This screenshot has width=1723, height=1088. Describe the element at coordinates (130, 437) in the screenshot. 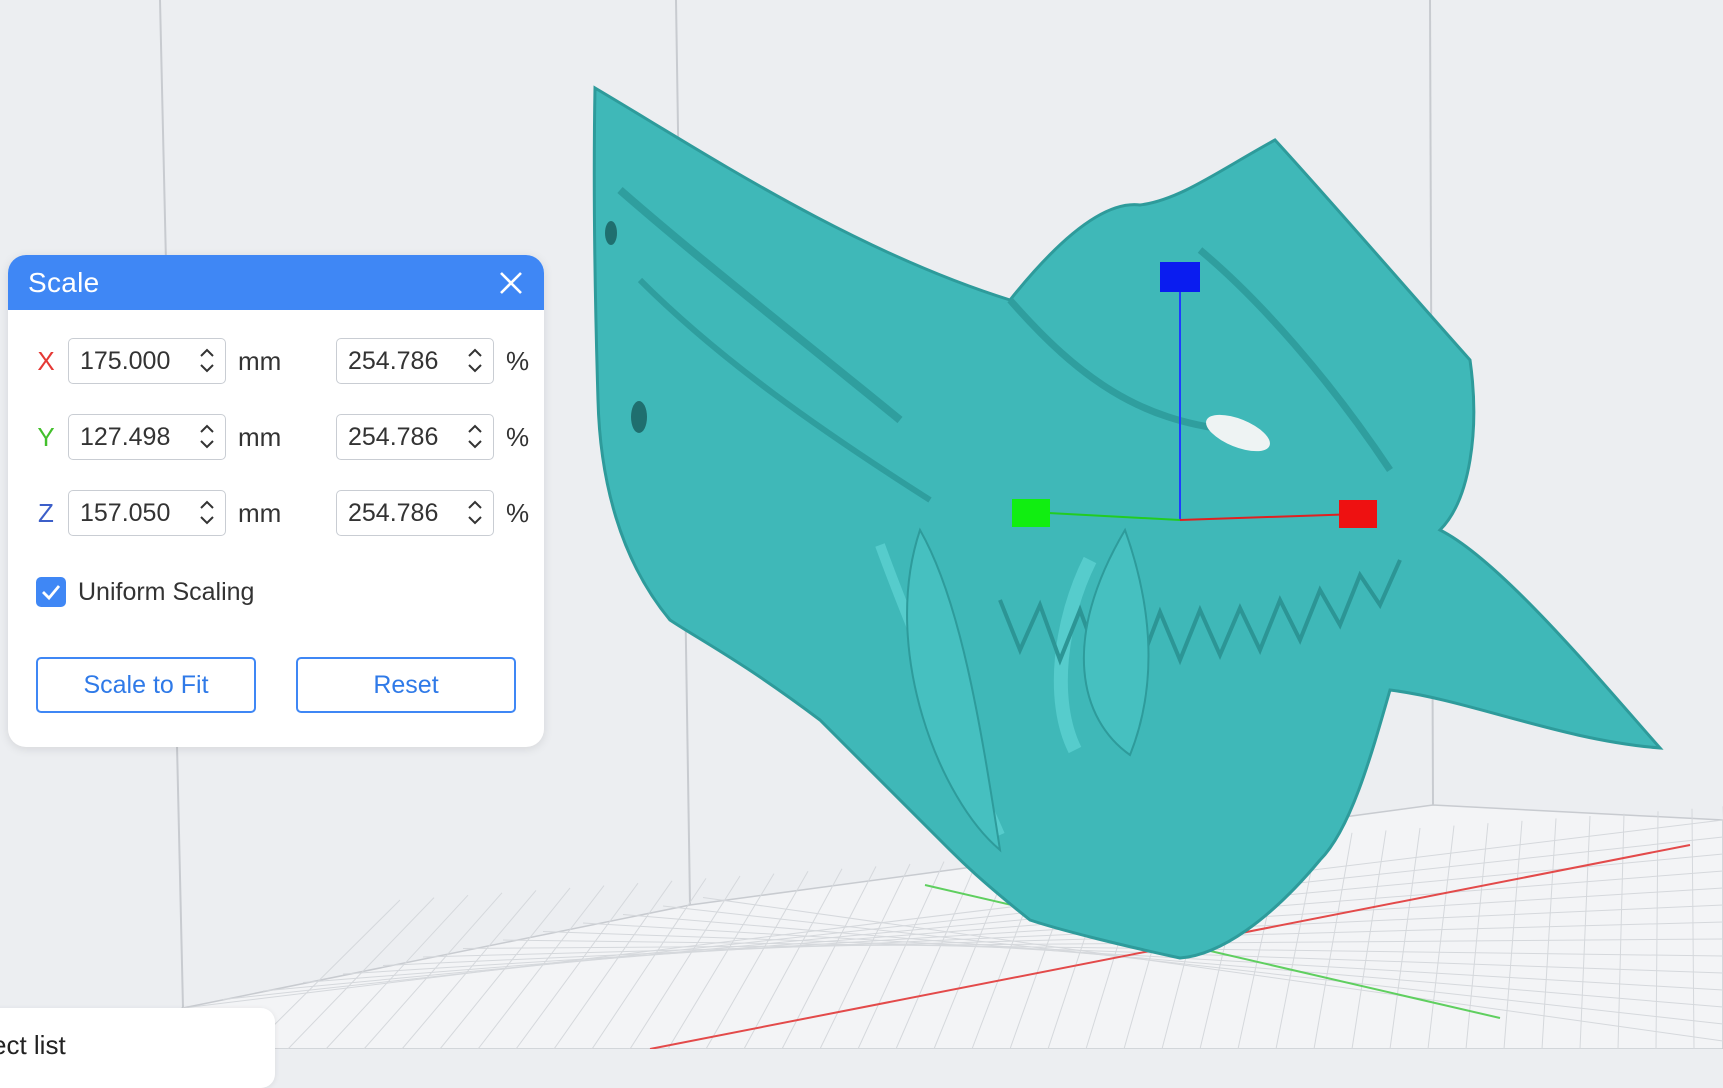

I see `y-mm-input` at that location.